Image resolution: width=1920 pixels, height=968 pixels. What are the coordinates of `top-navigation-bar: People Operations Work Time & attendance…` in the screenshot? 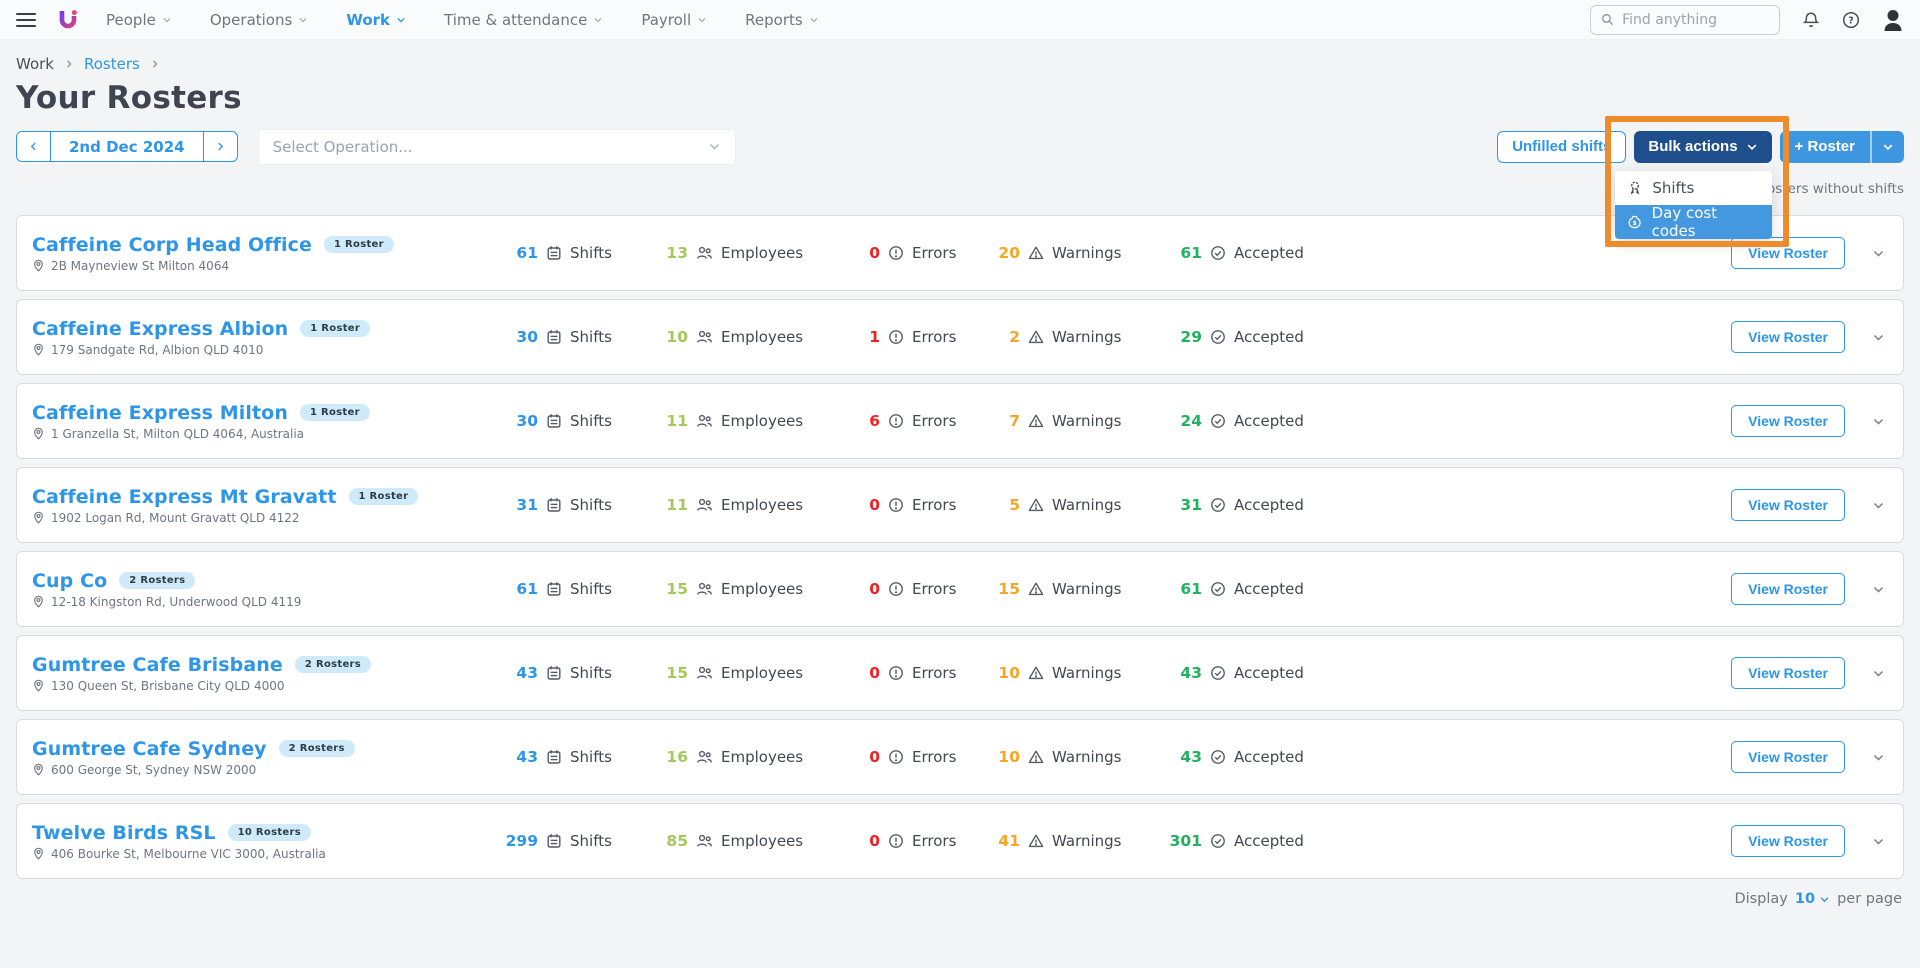 It's located at (960, 20).